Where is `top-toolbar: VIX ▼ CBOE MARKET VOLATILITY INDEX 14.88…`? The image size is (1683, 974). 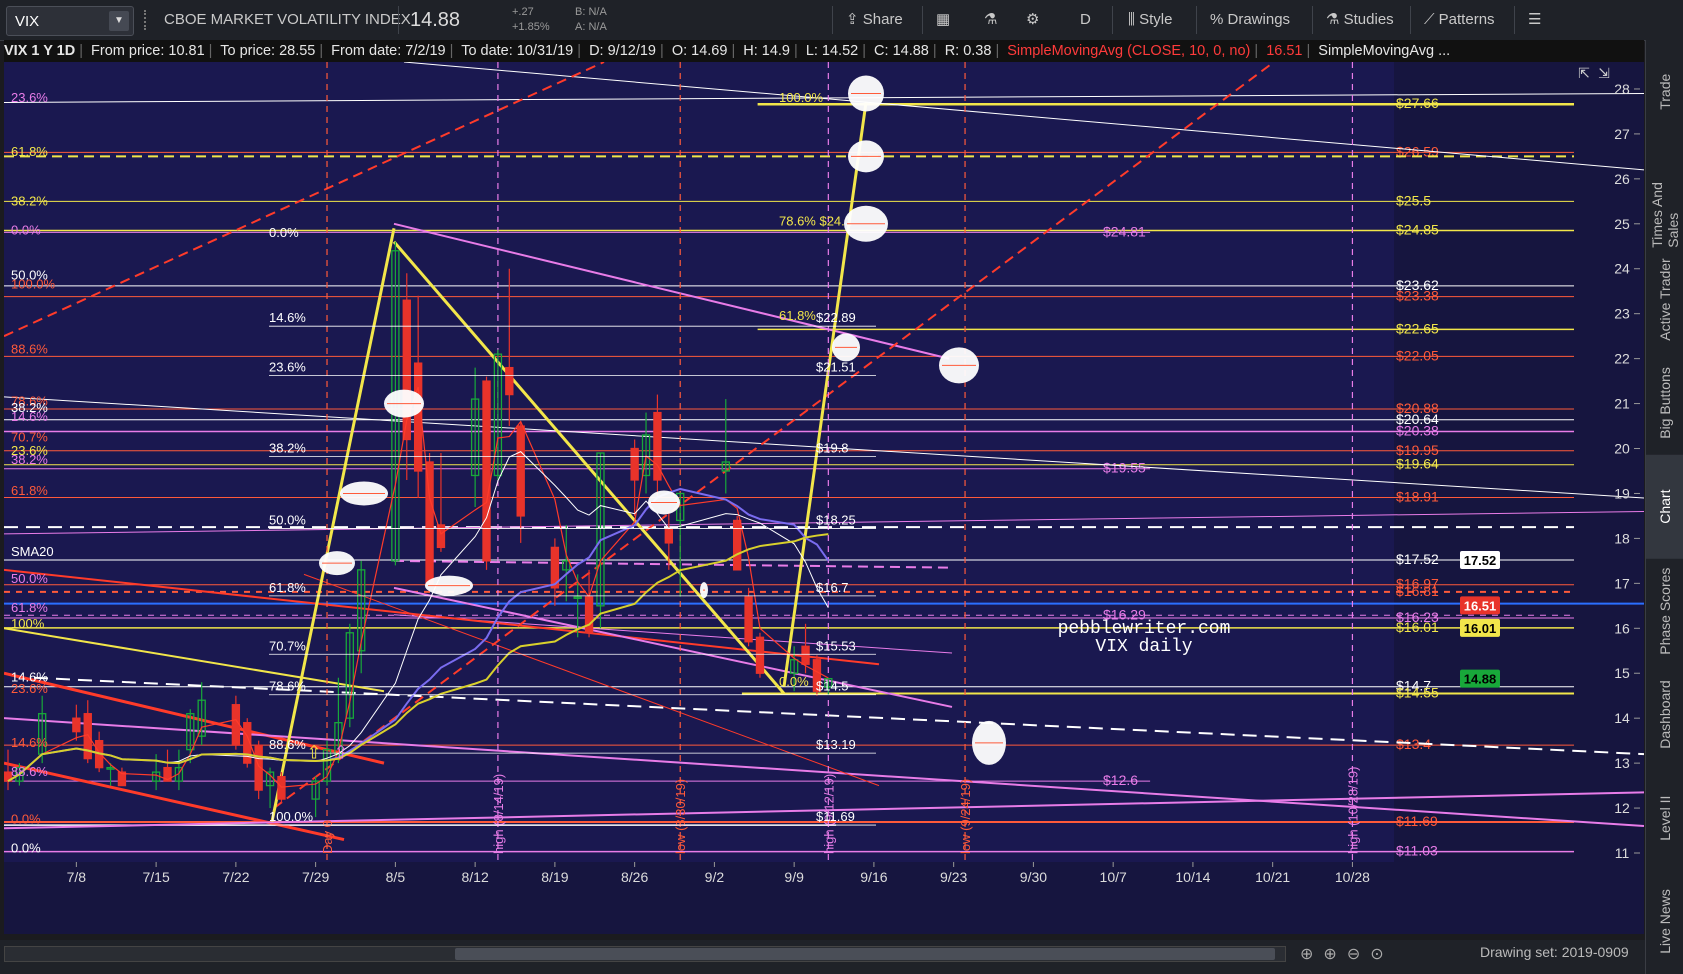
top-toolbar: VIX ▼ CBOE MARKET VOLATILITY INDEX 14.88… is located at coordinates (841, 20).